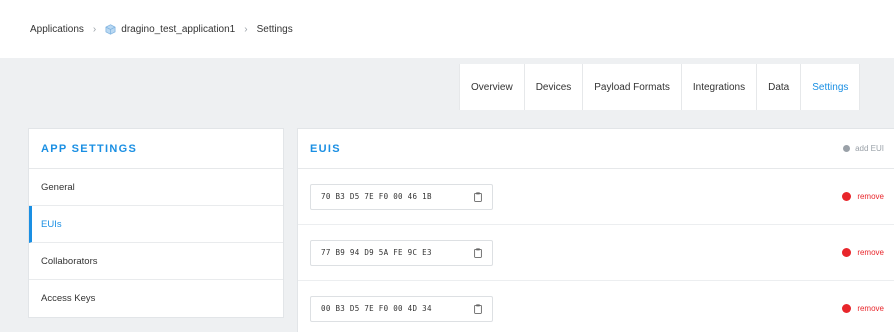 This screenshot has height=332, width=894. What do you see at coordinates (596, 253) in the screenshot?
I see `eui-row: 77 B9 94 D9 5A FE 9C E3 remove` at bounding box center [596, 253].